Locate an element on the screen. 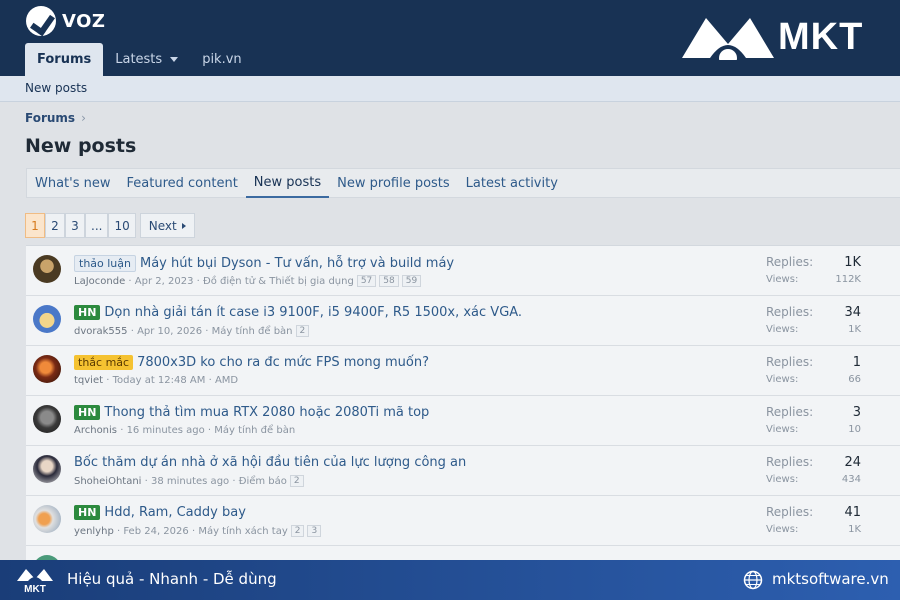 This screenshot has width=900, height=600. next-page-button: Next is located at coordinates (167, 225).